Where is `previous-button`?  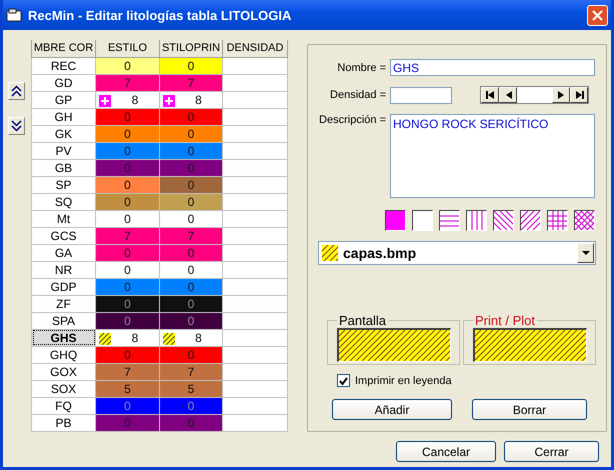 previous-button is located at coordinates (508, 95).